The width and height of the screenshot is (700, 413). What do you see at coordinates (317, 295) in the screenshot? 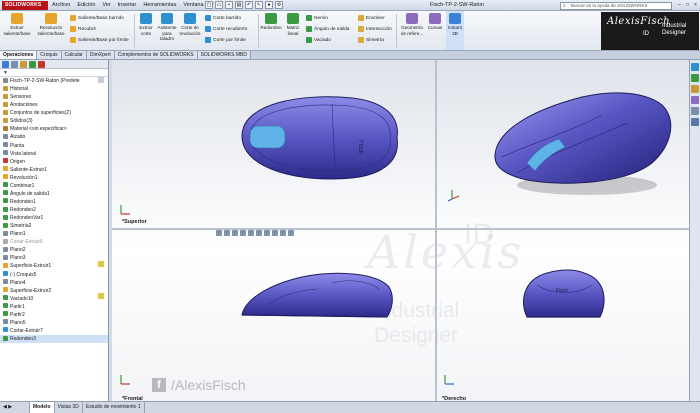
I see `front-view-model` at bounding box center [317, 295].